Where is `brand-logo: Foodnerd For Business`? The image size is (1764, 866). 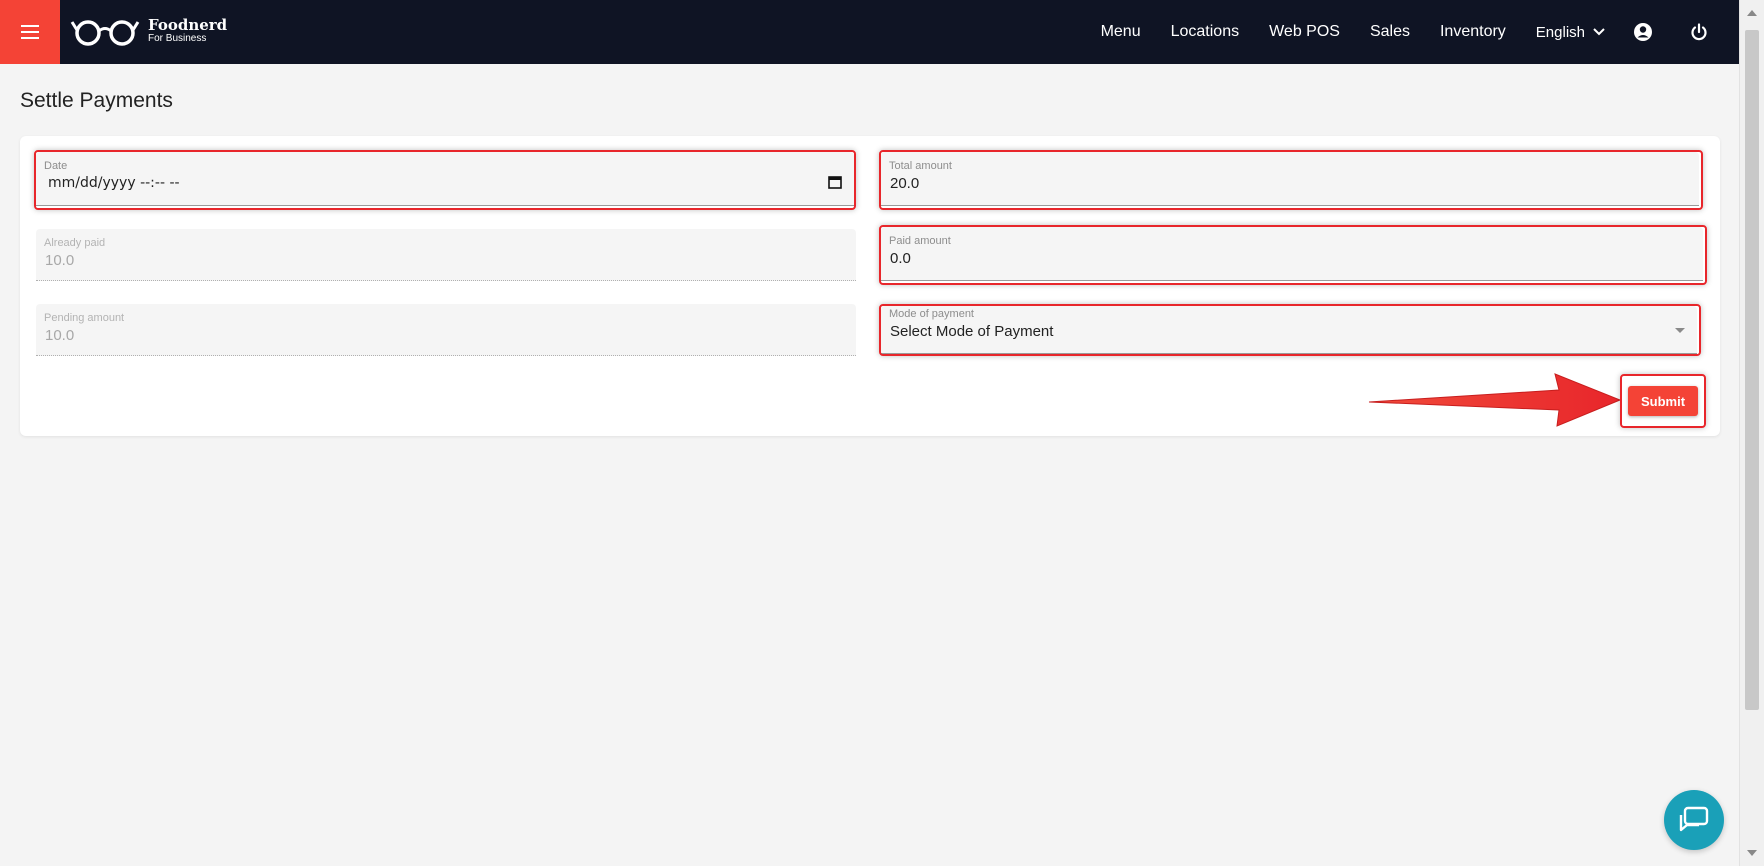
brand-logo: Foodnerd For Business is located at coordinates (148, 31).